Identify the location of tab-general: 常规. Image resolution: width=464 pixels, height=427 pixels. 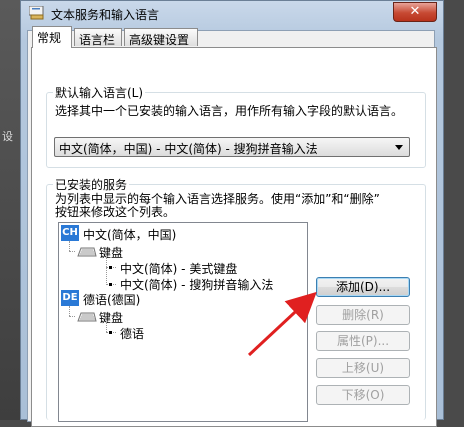
(52, 37).